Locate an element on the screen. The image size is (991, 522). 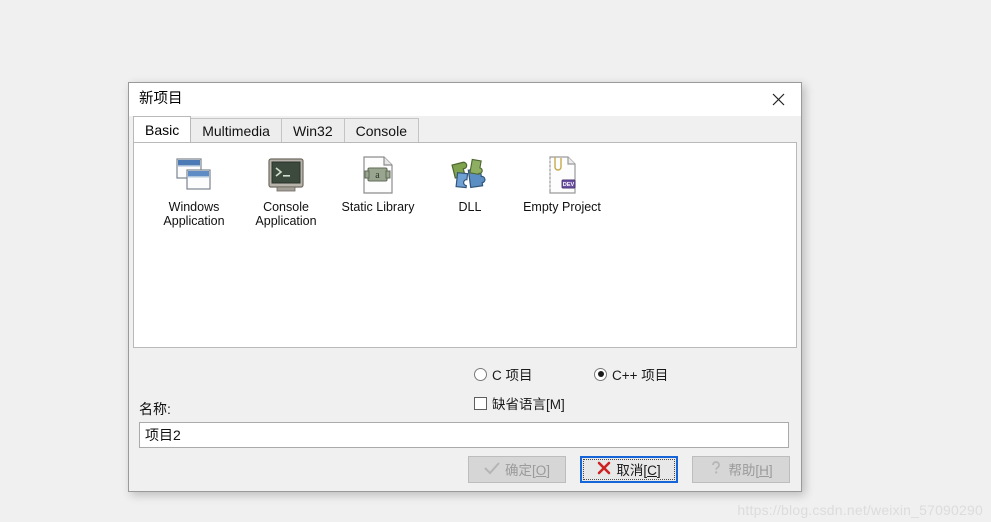
project-type-windows-application: Windows Application is located at coordinates (194, 191).